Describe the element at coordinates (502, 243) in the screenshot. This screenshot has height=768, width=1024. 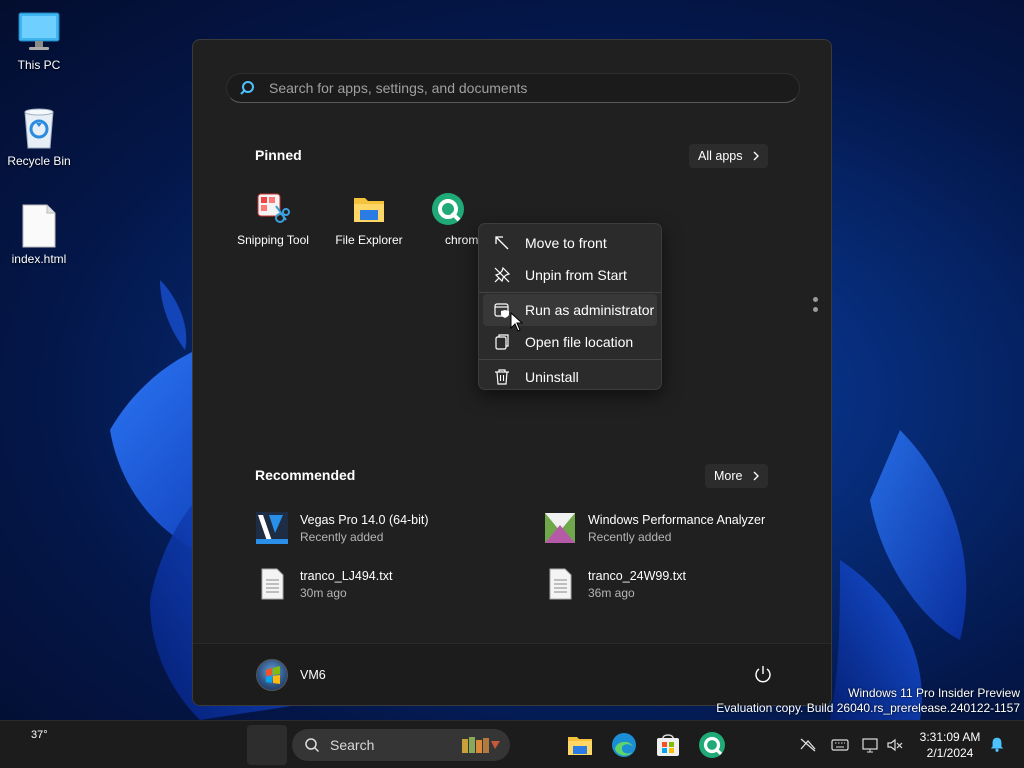
I see `arrow-up-left-icon` at that location.